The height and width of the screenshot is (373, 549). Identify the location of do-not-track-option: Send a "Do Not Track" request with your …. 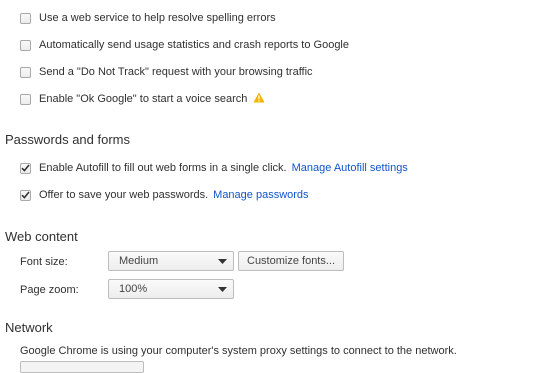
(166, 72).